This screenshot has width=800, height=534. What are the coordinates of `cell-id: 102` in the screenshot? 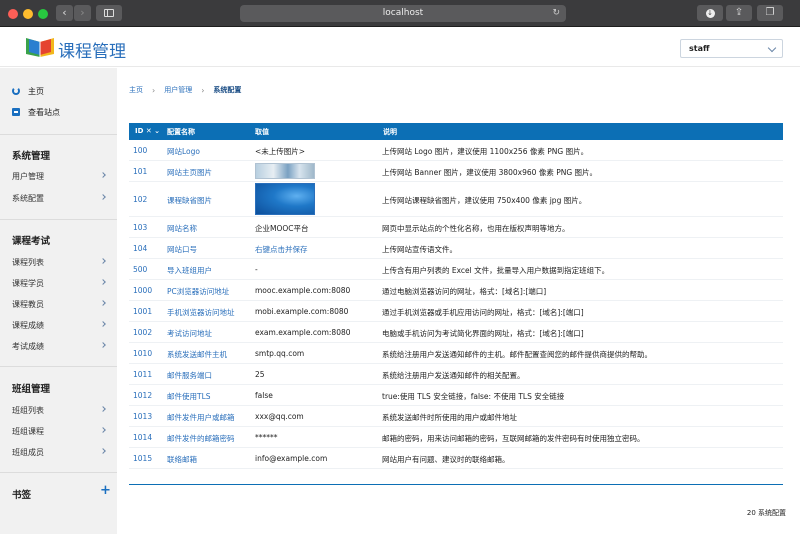 It's located at (140, 199).